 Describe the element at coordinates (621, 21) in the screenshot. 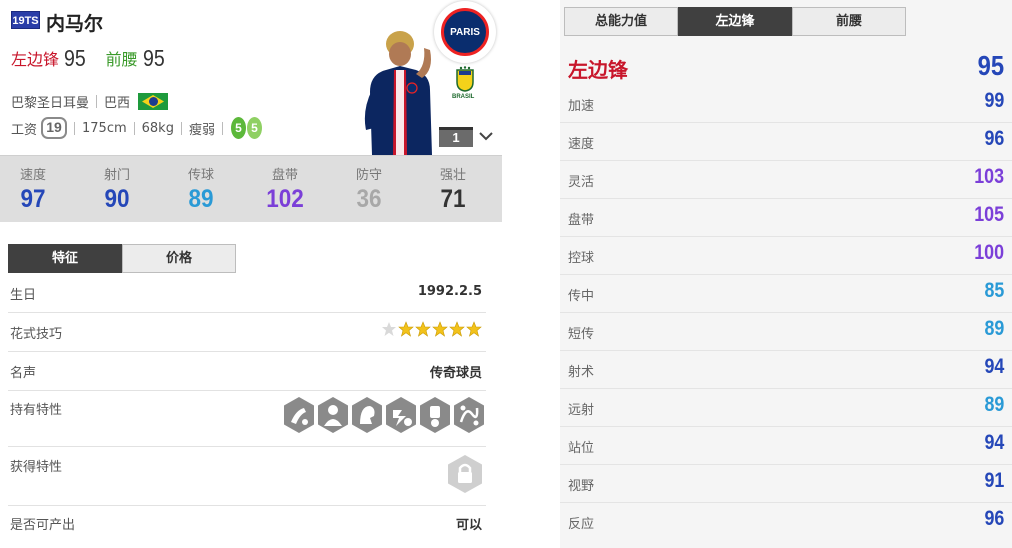

I see `tab-overall: 总能力值` at that location.